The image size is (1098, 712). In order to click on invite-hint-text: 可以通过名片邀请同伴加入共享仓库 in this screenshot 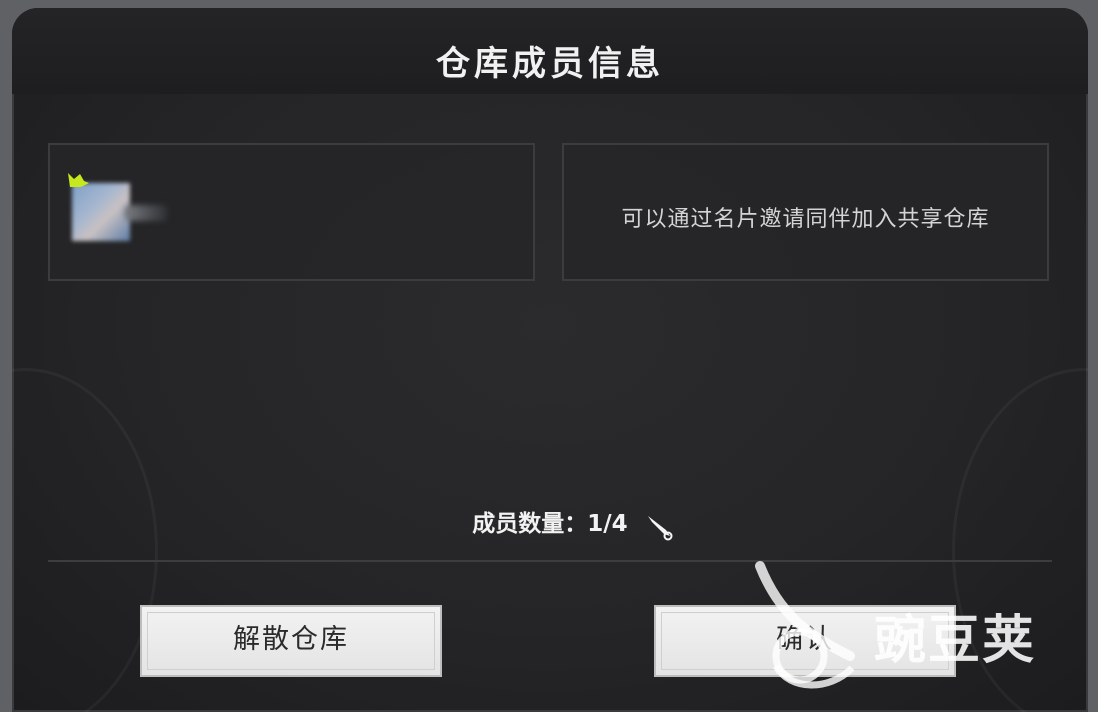, I will do `click(805, 219)`.